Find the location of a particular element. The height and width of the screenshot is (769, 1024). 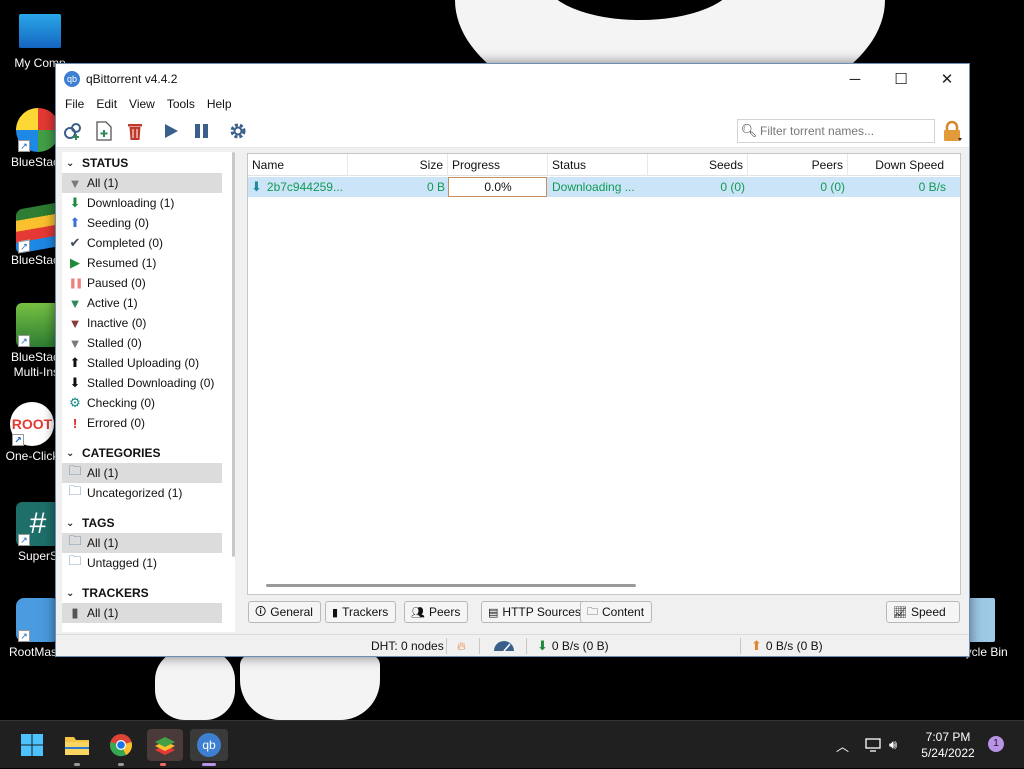

speed-limit-button is located at coordinates (504, 646).